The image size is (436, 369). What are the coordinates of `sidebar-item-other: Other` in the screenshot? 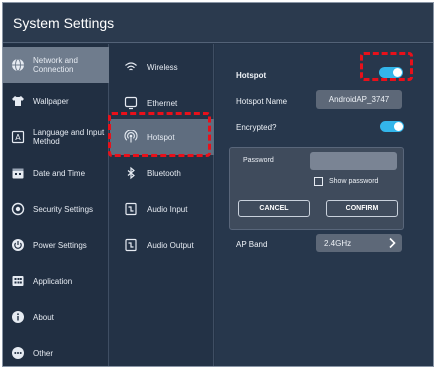 It's located at (56, 350).